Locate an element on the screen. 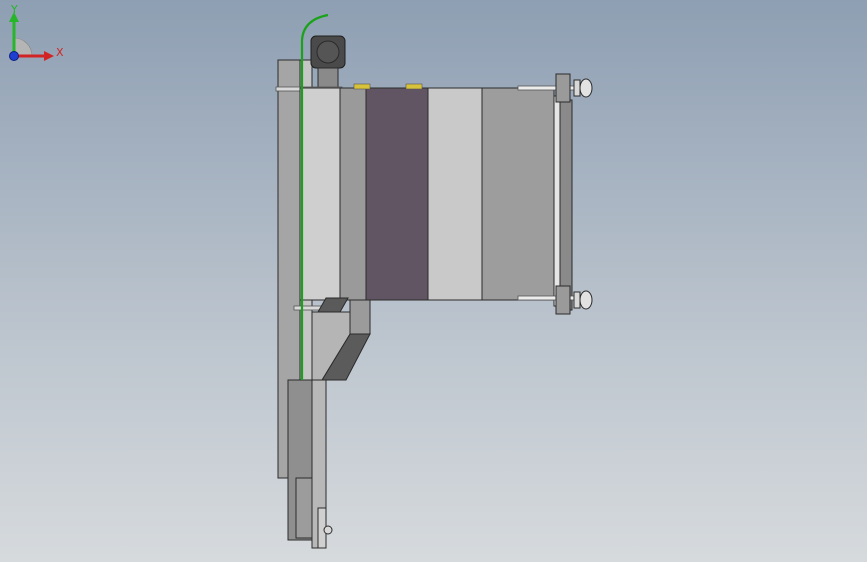 The height and width of the screenshot is (562, 867). z-axis-dot is located at coordinates (14, 56).